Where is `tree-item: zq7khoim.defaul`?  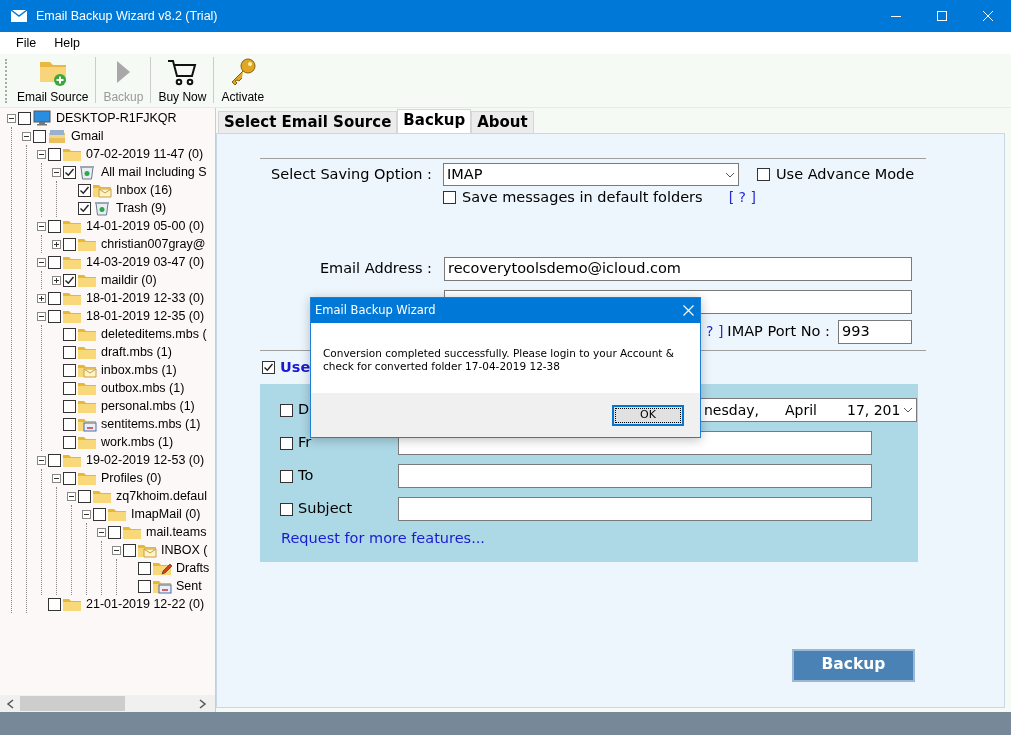
tree-item: zq7khoim.defaul is located at coordinates (162, 496).